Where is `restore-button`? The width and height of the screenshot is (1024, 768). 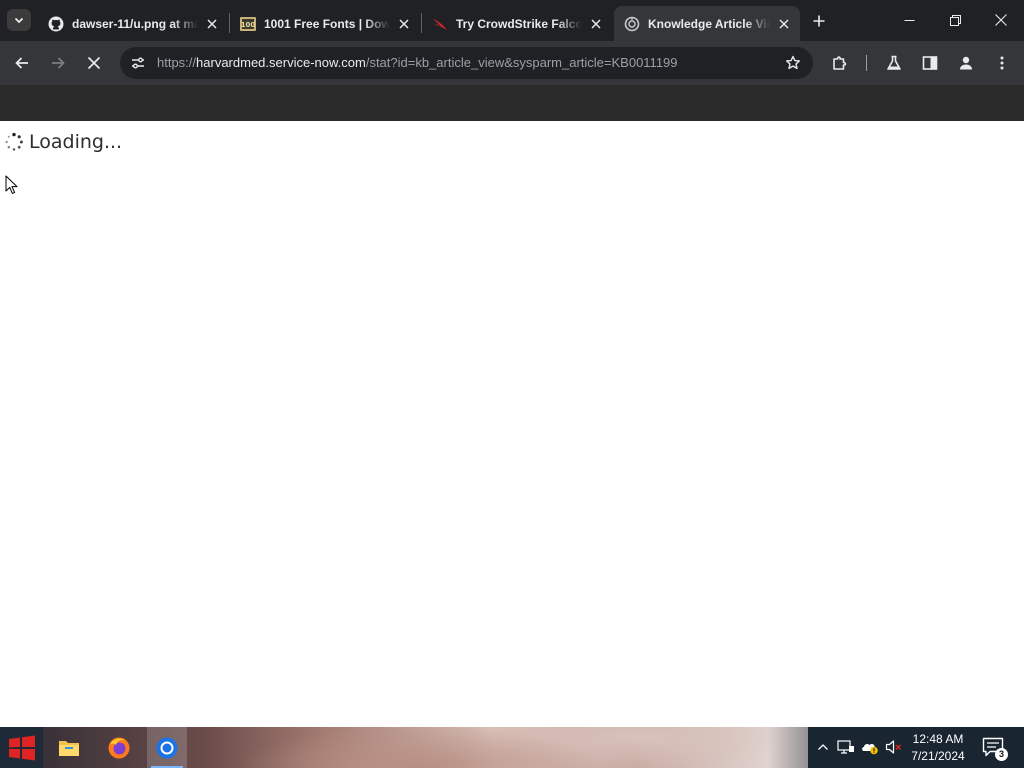
restore-button is located at coordinates (955, 20).